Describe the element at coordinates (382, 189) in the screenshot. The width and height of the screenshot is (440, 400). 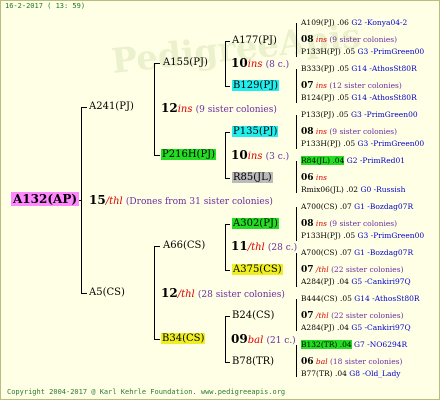
I see `reference-code: G0 -Russish` at that location.